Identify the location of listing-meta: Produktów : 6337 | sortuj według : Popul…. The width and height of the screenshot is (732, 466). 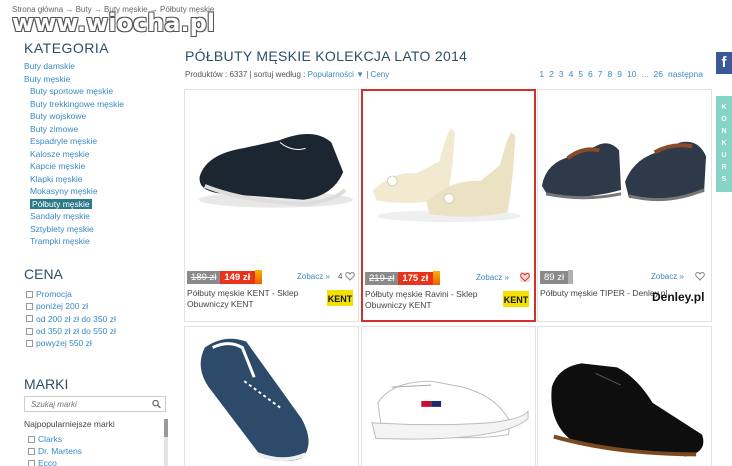
(287, 74).